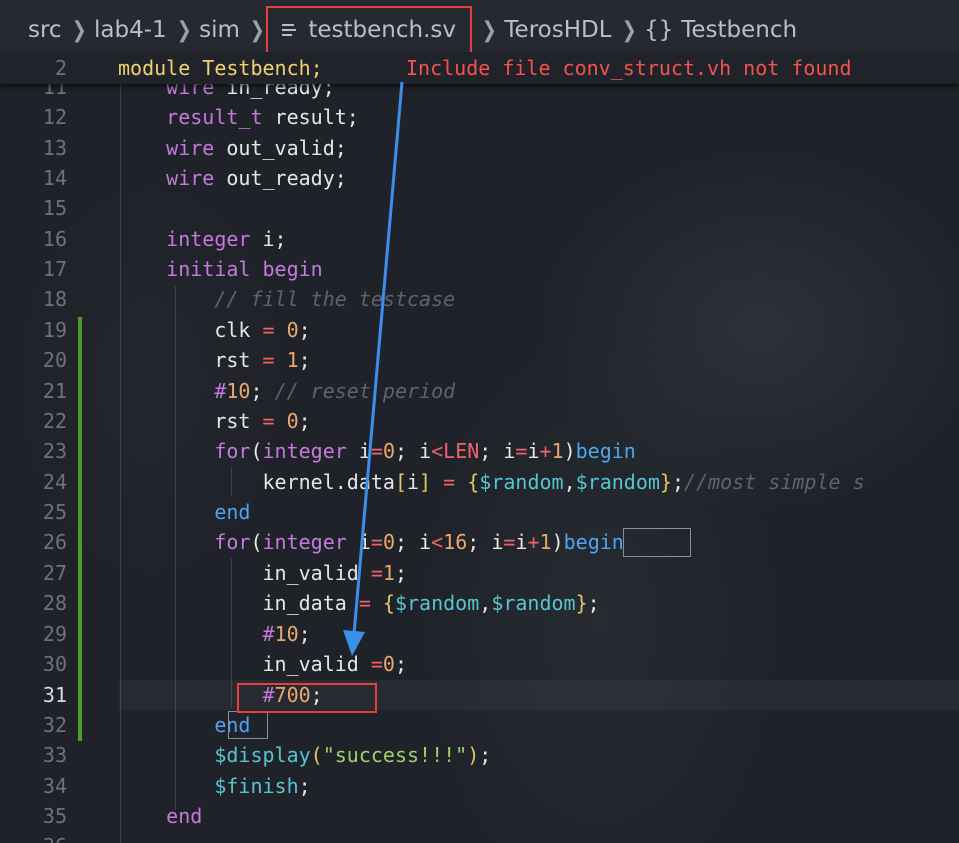 The height and width of the screenshot is (843, 959). I want to click on line-number: 28, so click(54, 603).